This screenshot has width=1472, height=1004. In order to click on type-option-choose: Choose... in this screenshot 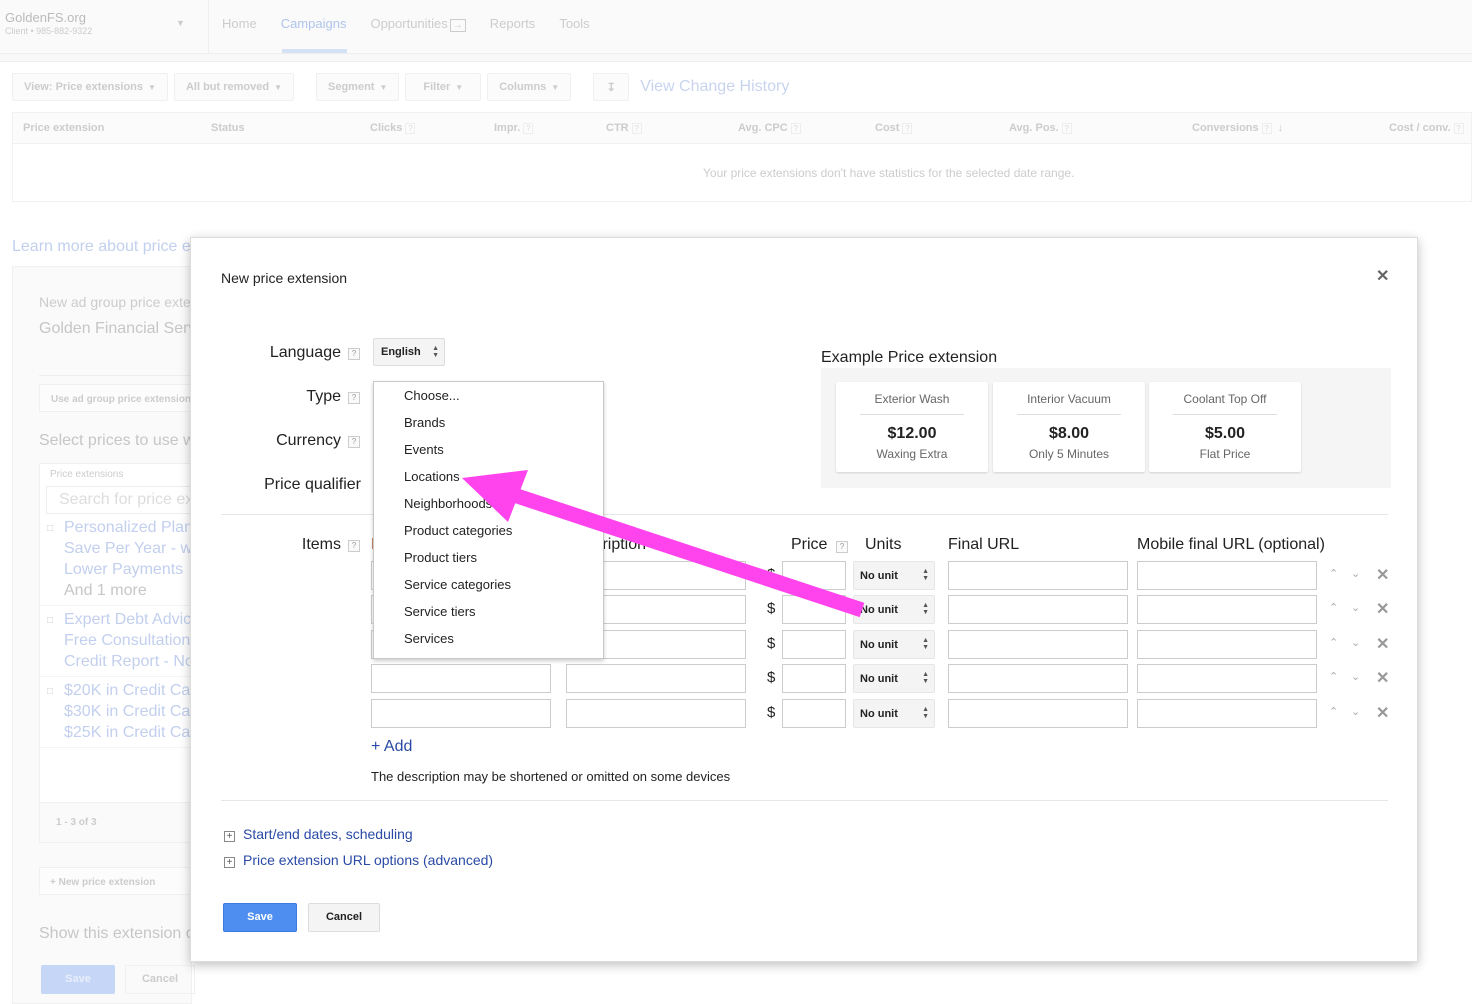, I will do `click(488, 395)`.